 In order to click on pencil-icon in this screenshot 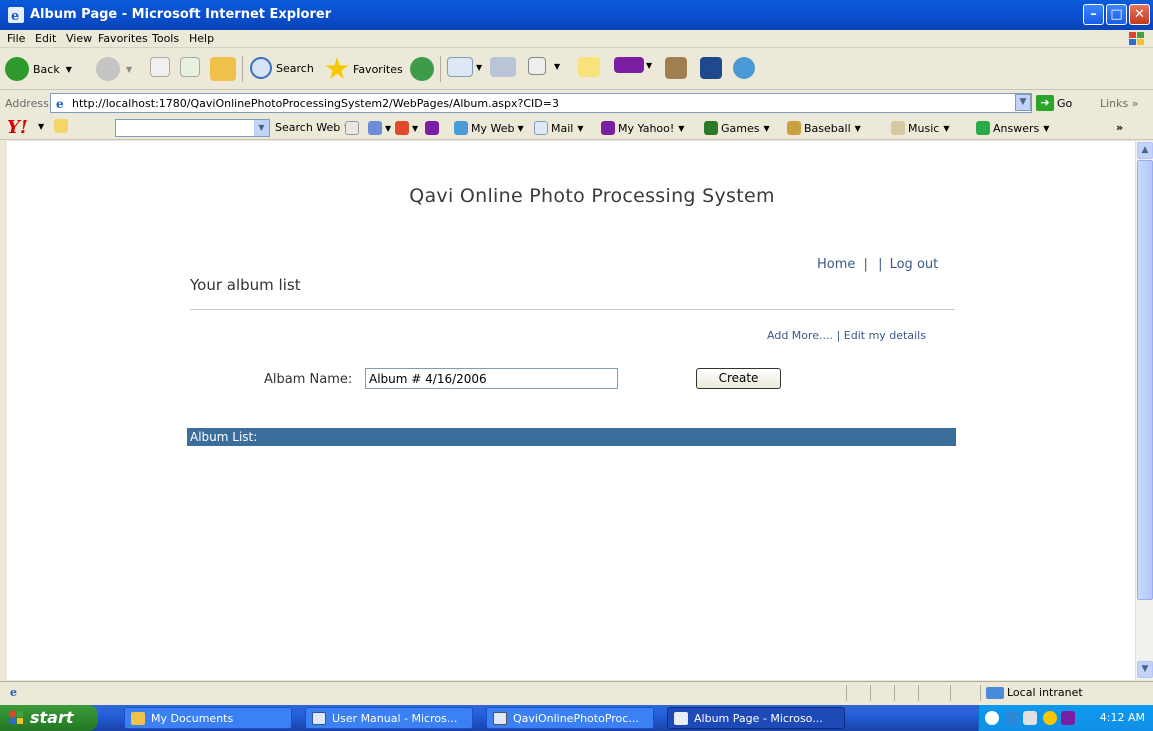, I will do `click(61, 126)`.